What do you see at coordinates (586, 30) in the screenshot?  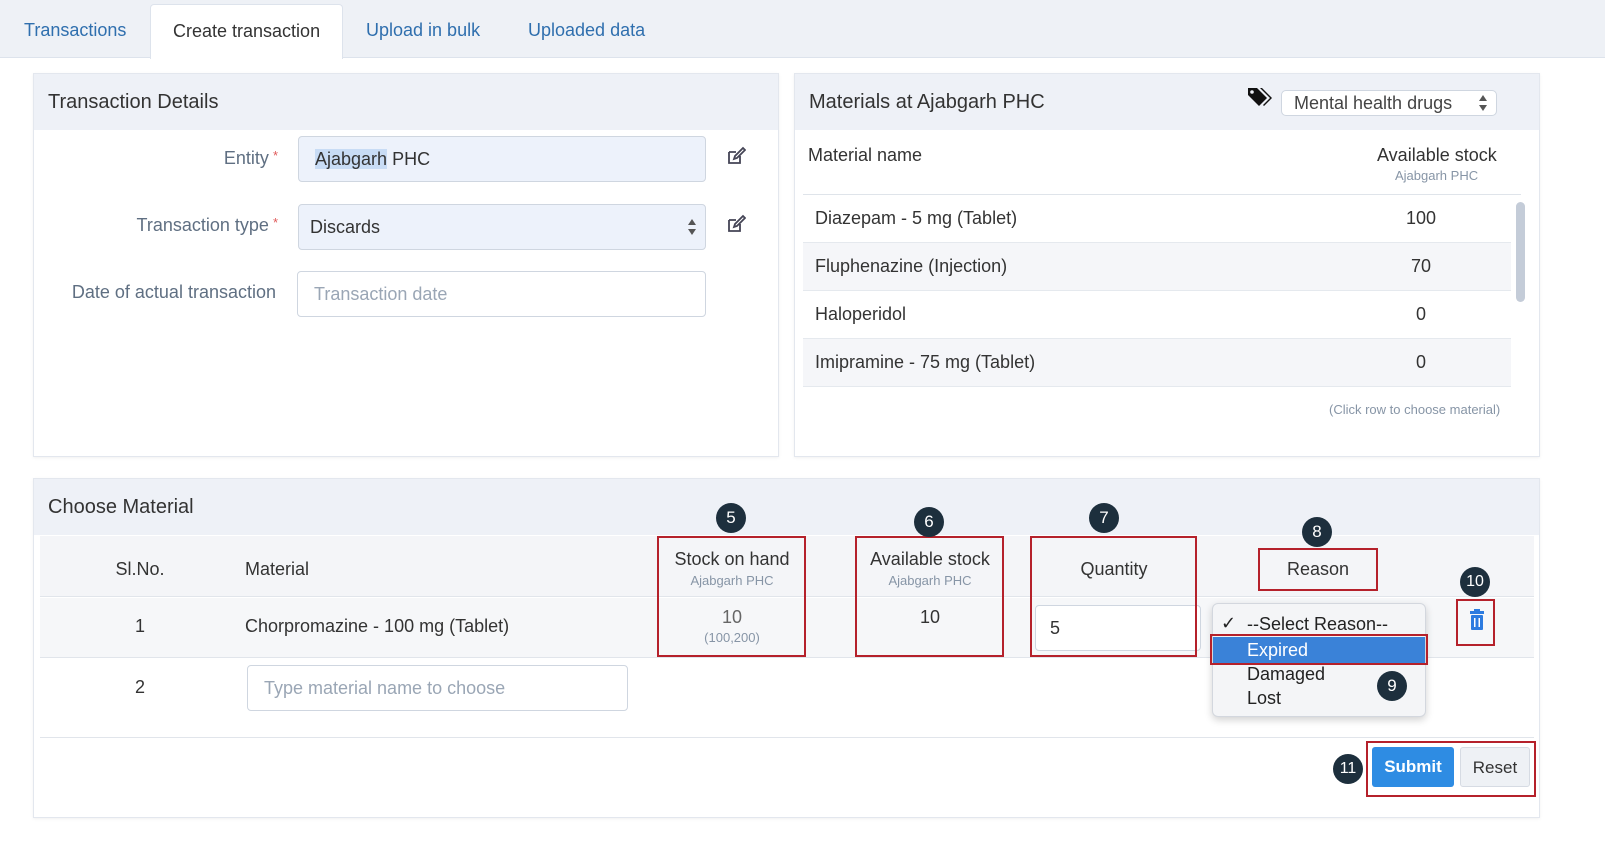 I see `tab-uploaded-data: Uploaded data` at bounding box center [586, 30].